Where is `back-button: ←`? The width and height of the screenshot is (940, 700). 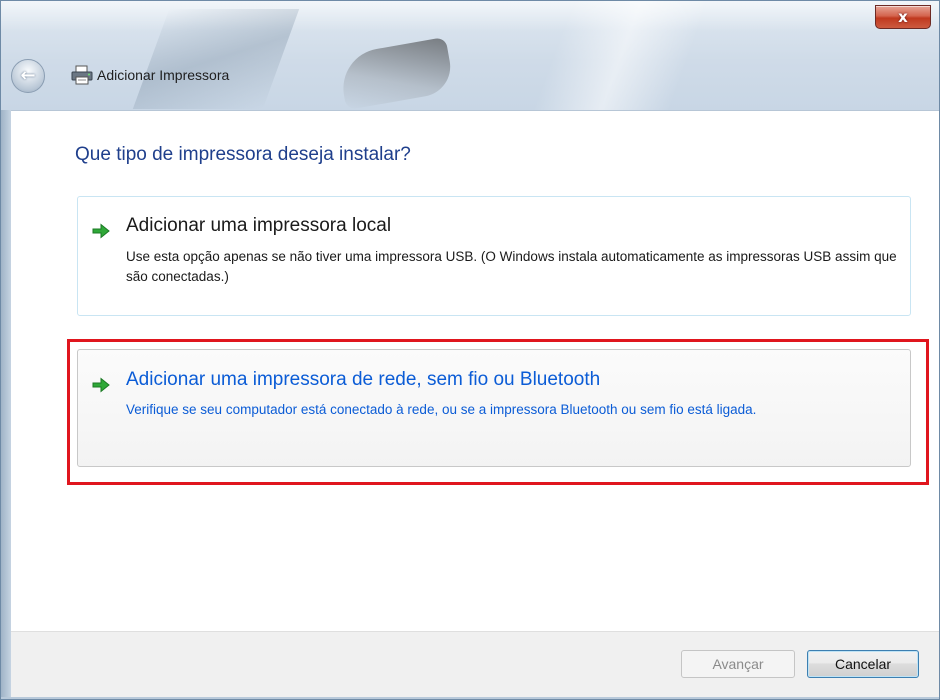 back-button: ← is located at coordinates (28, 76).